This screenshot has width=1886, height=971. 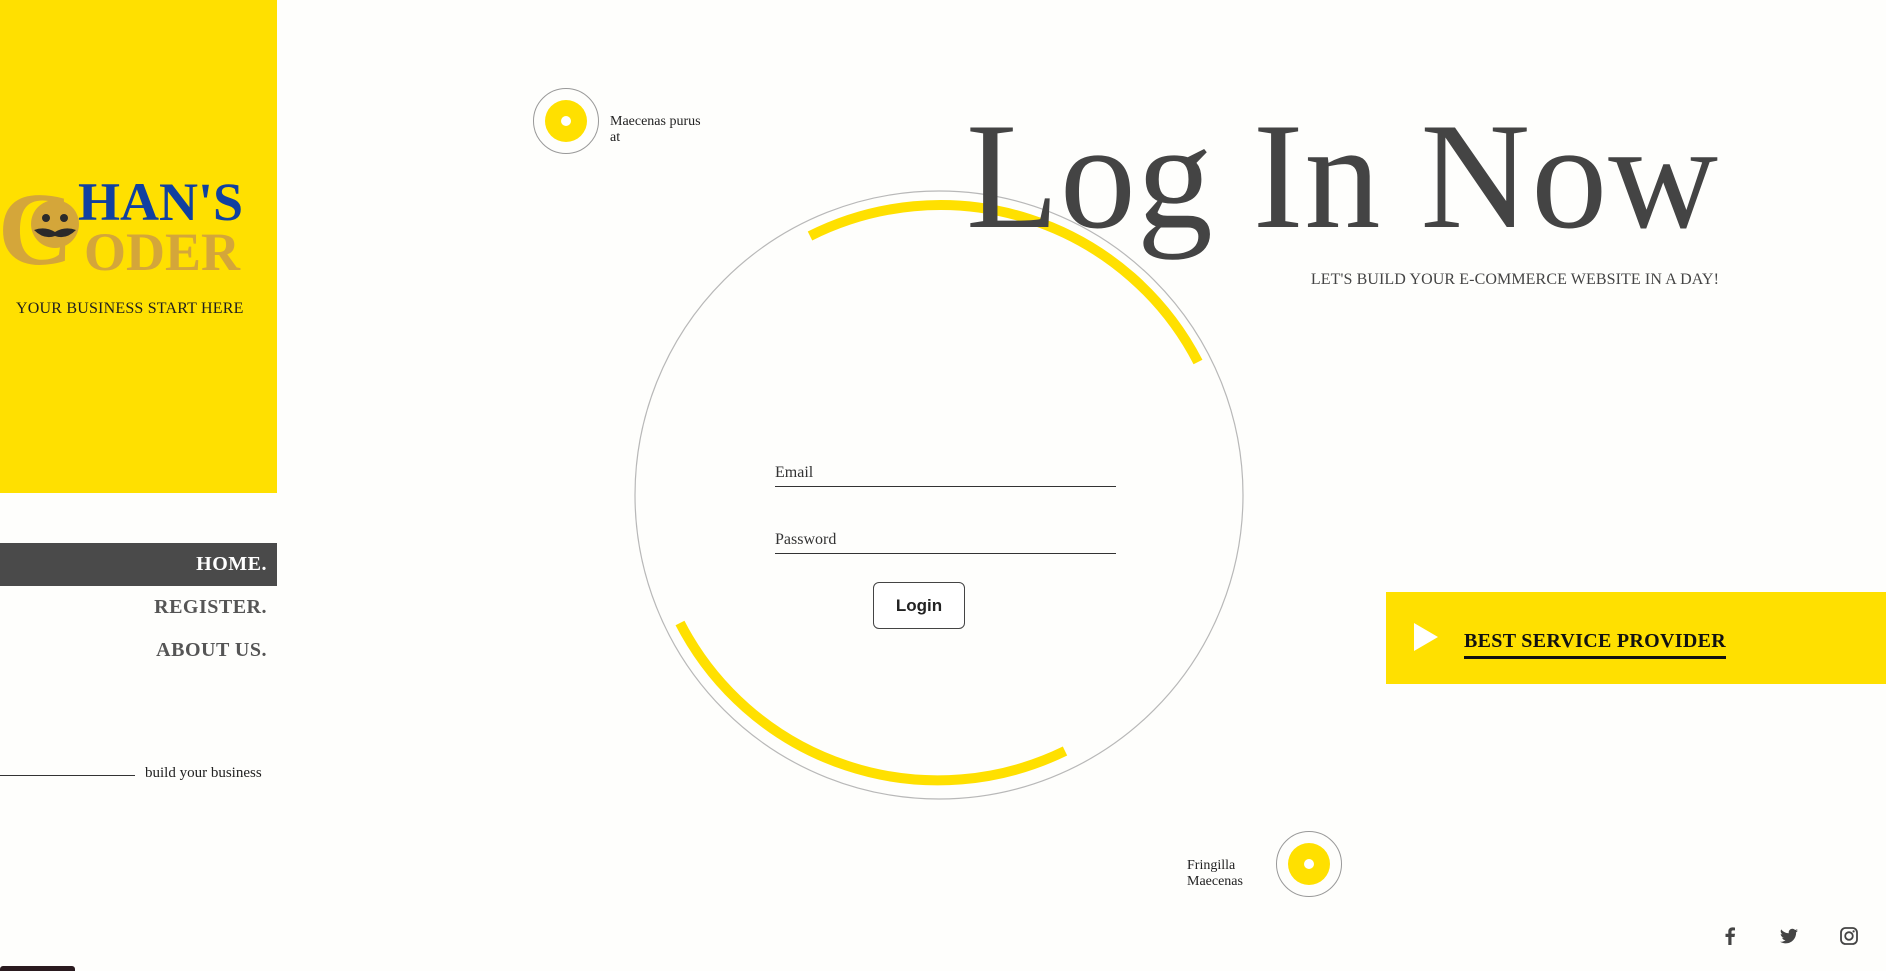 What do you see at coordinates (655, 121) in the screenshot?
I see `badge-top-line1: Maecenas purus` at bounding box center [655, 121].